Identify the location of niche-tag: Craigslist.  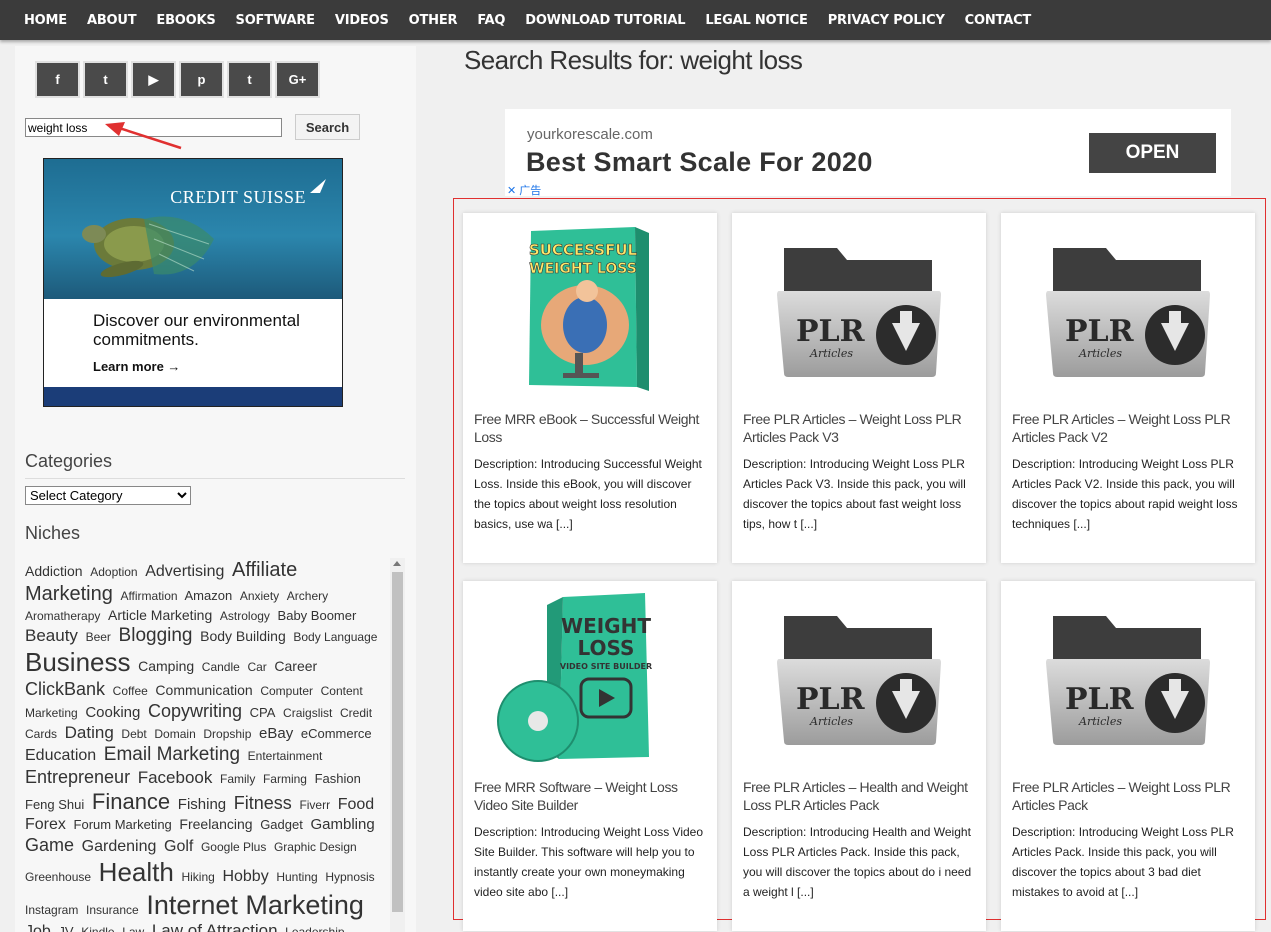
(307, 713).